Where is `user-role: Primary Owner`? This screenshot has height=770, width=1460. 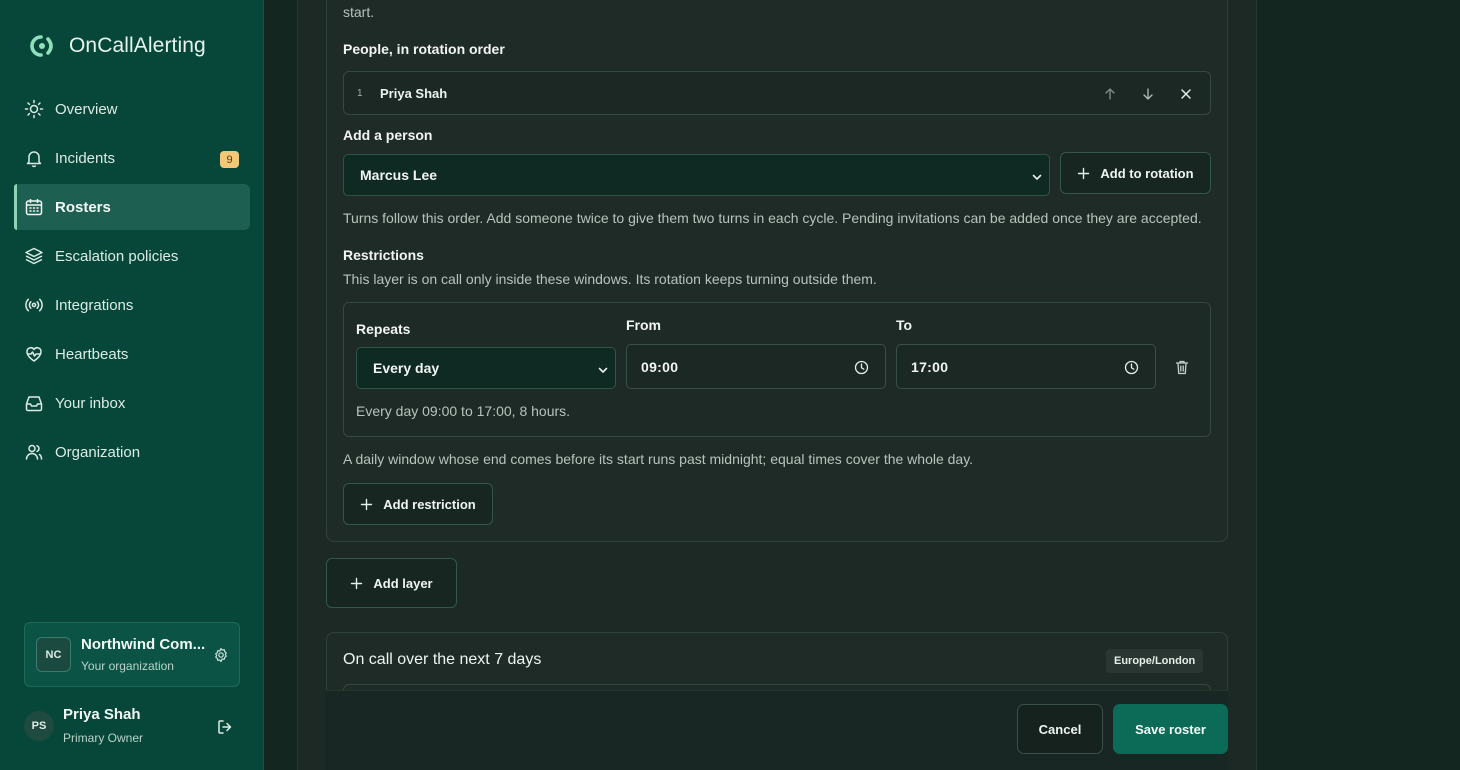
user-role: Primary Owner is located at coordinates (103, 738).